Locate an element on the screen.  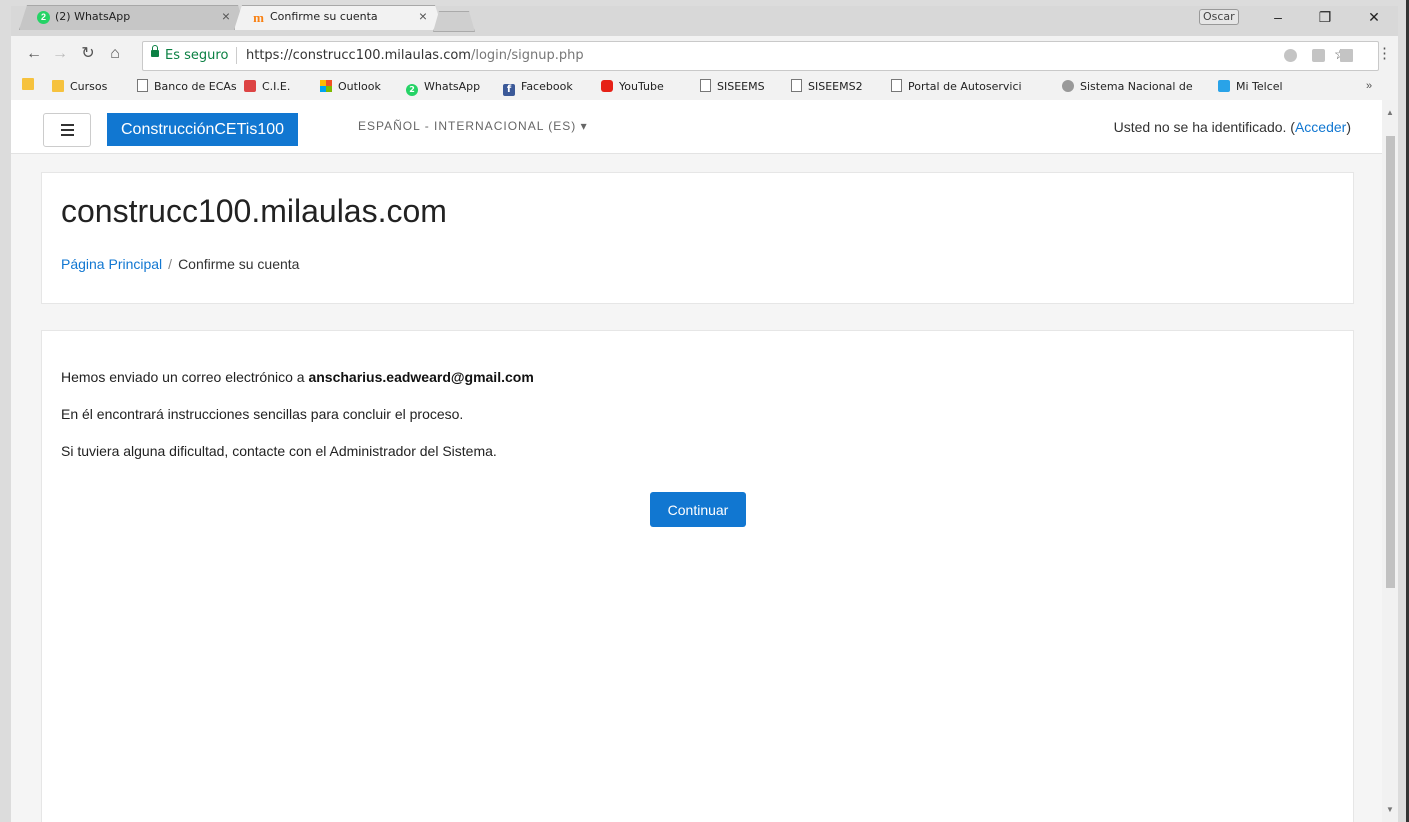
menu-toggle-button is located at coordinates (67, 130).